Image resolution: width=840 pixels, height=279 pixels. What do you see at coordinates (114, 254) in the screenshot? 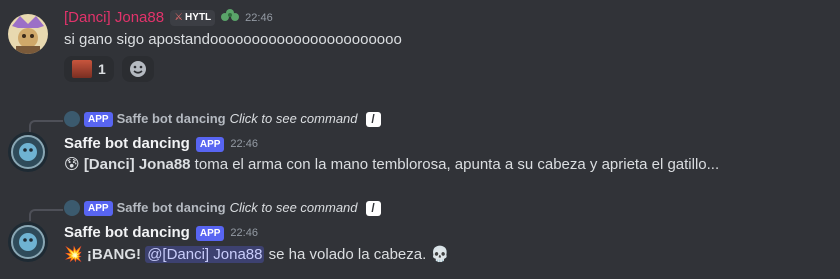
I see `bold-text: ¡BANG!` at bounding box center [114, 254].